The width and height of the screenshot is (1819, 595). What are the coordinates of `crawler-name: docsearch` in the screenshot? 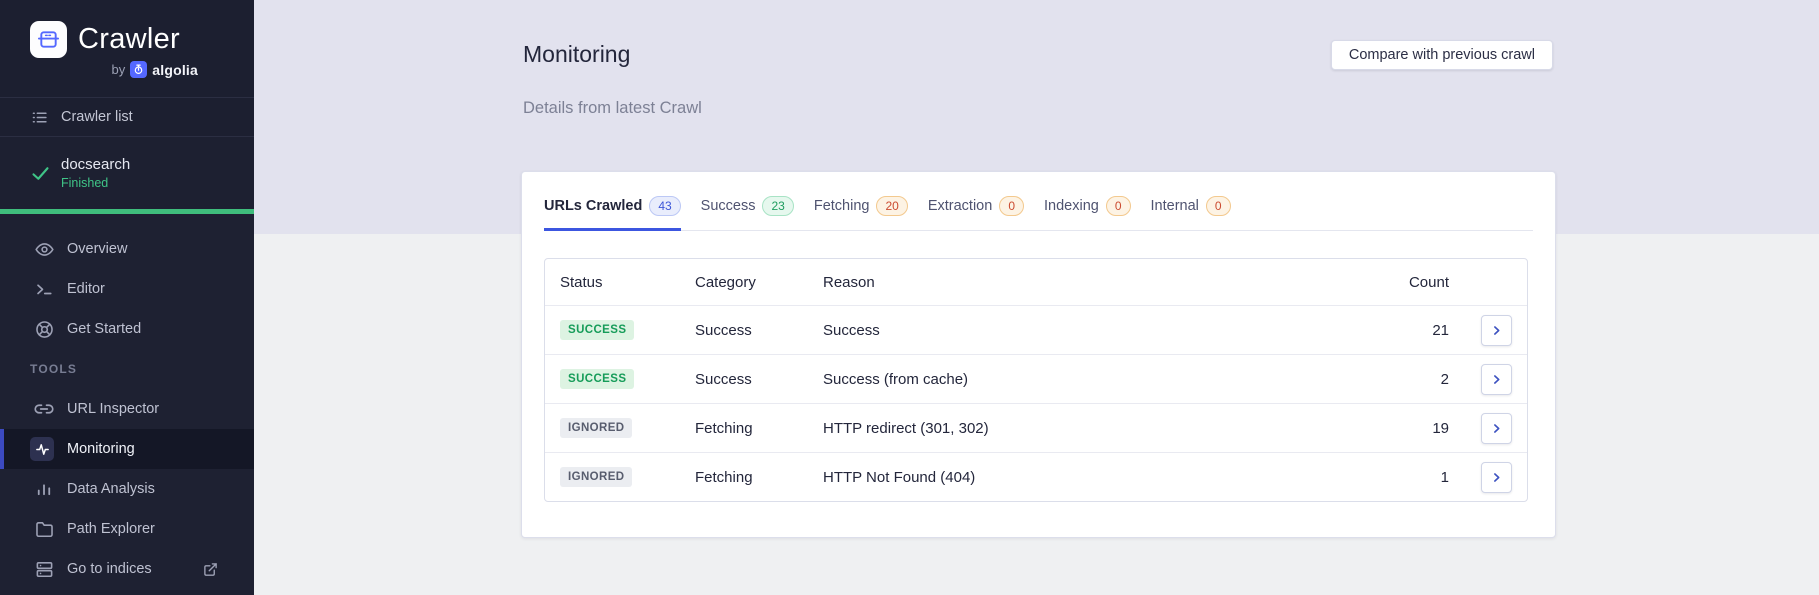 It's located at (96, 164).